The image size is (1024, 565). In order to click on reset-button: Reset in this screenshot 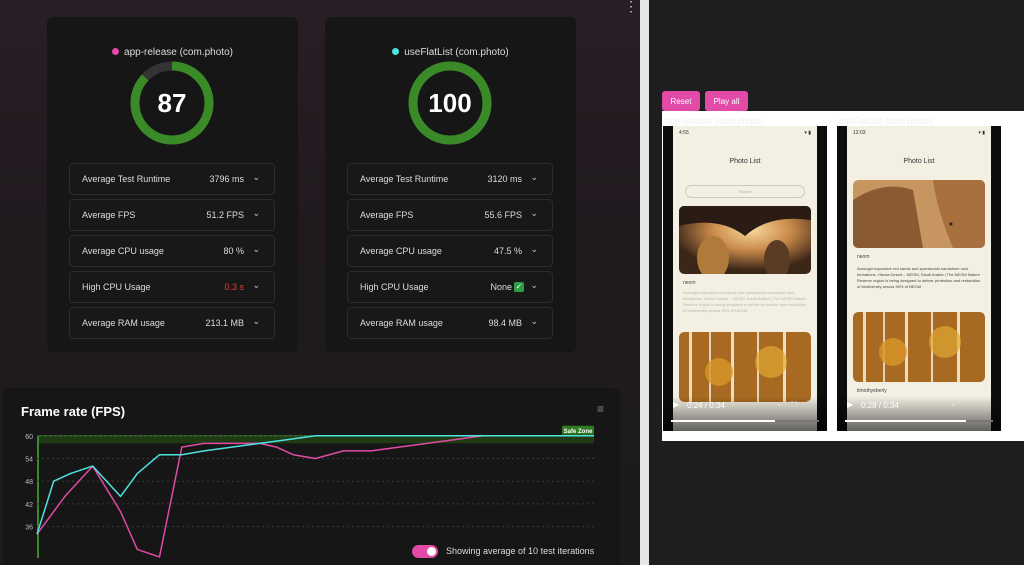, I will do `click(681, 101)`.